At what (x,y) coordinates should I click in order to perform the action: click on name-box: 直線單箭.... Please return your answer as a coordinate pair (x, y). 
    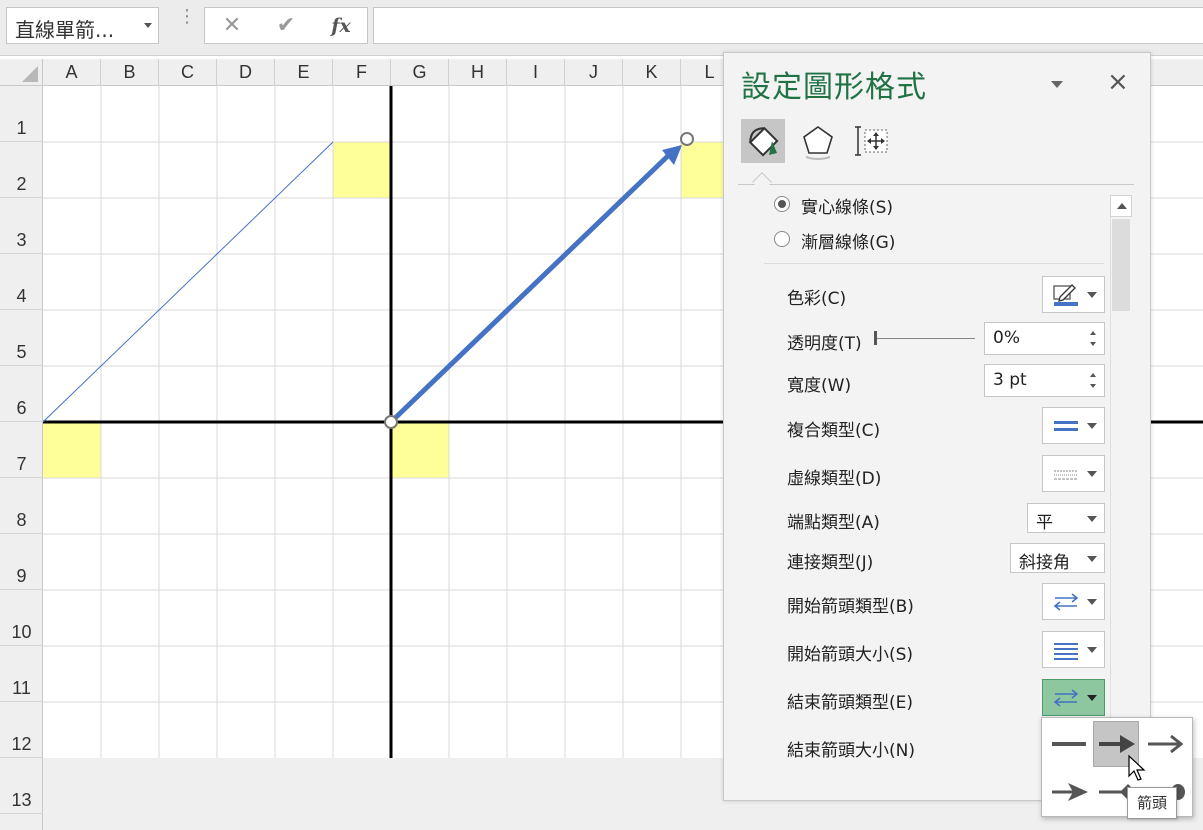
    Looking at the image, I should click on (82, 25).